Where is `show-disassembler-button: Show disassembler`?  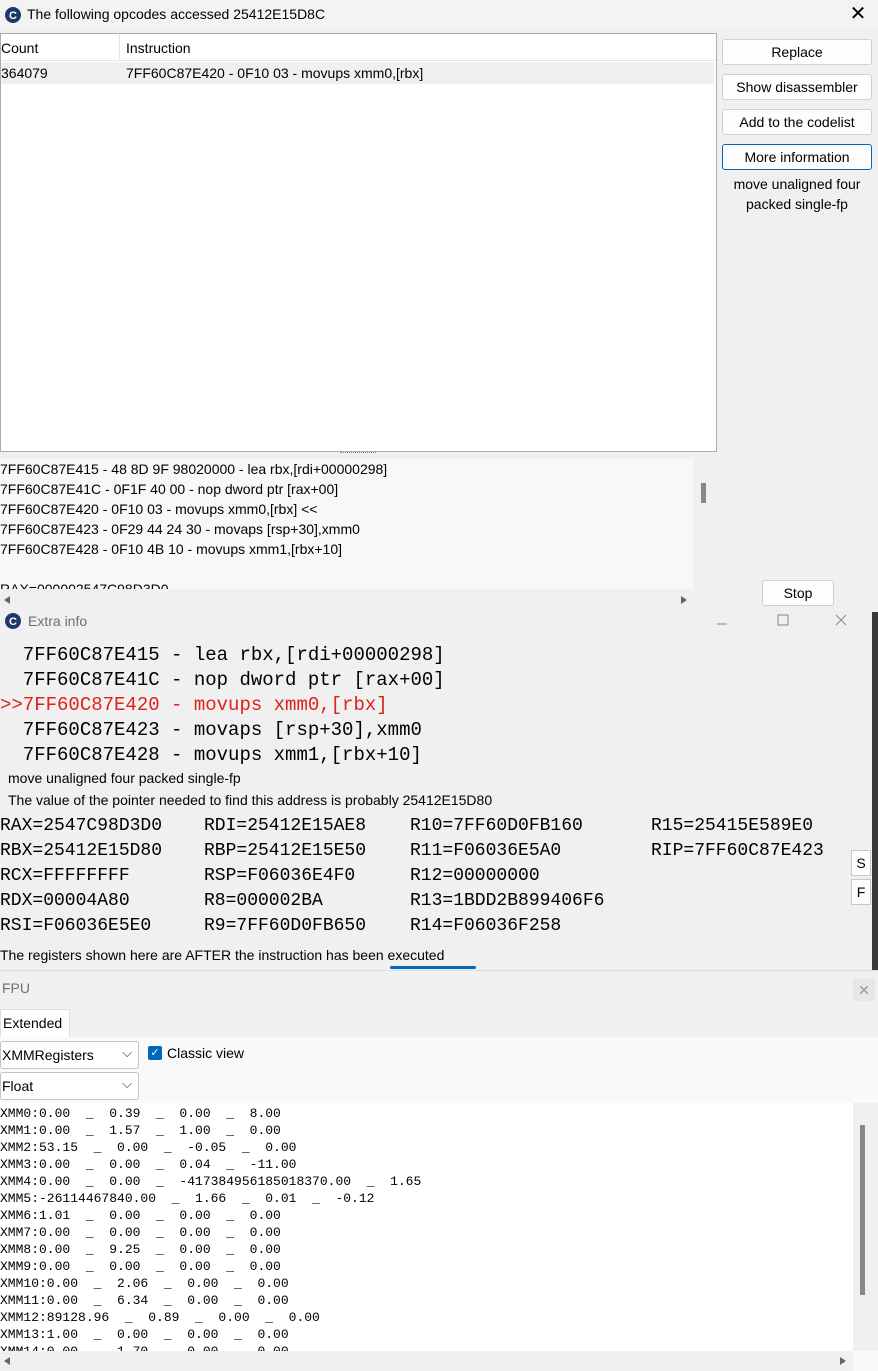
show-disassembler-button: Show disassembler is located at coordinates (797, 87).